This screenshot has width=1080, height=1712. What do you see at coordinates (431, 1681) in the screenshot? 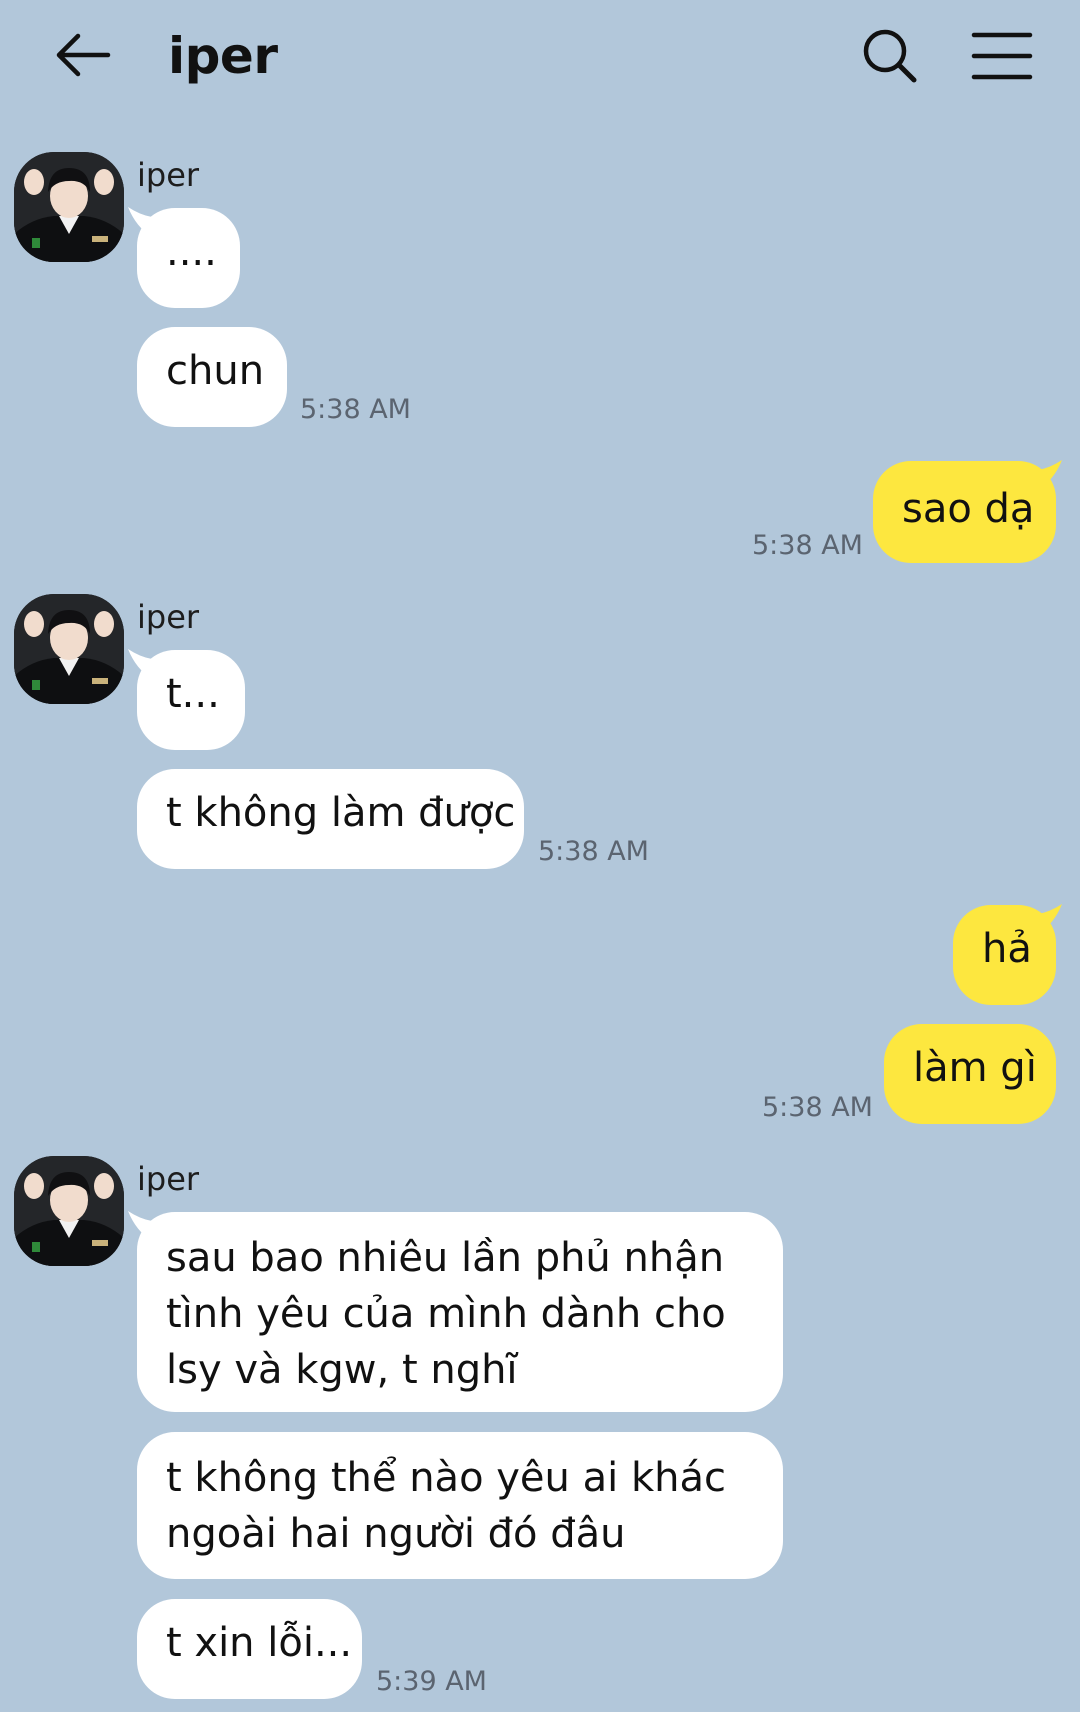
I see `message-time: 5:39 AM` at bounding box center [431, 1681].